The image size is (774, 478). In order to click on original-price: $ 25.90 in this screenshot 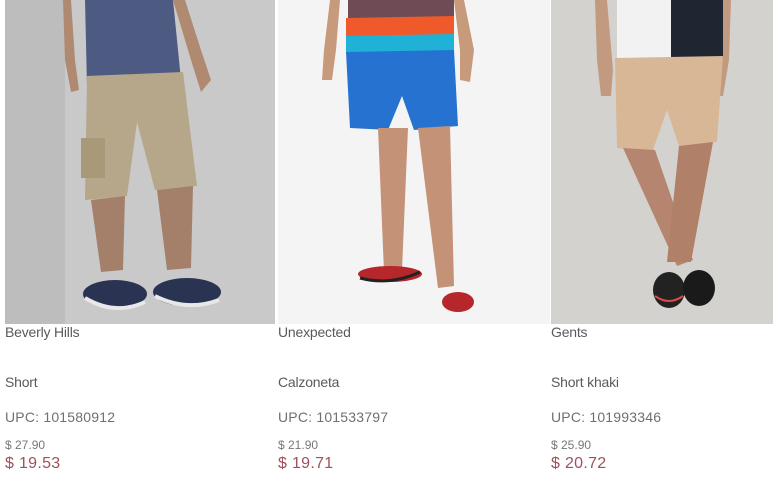, I will do `click(571, 445)`.